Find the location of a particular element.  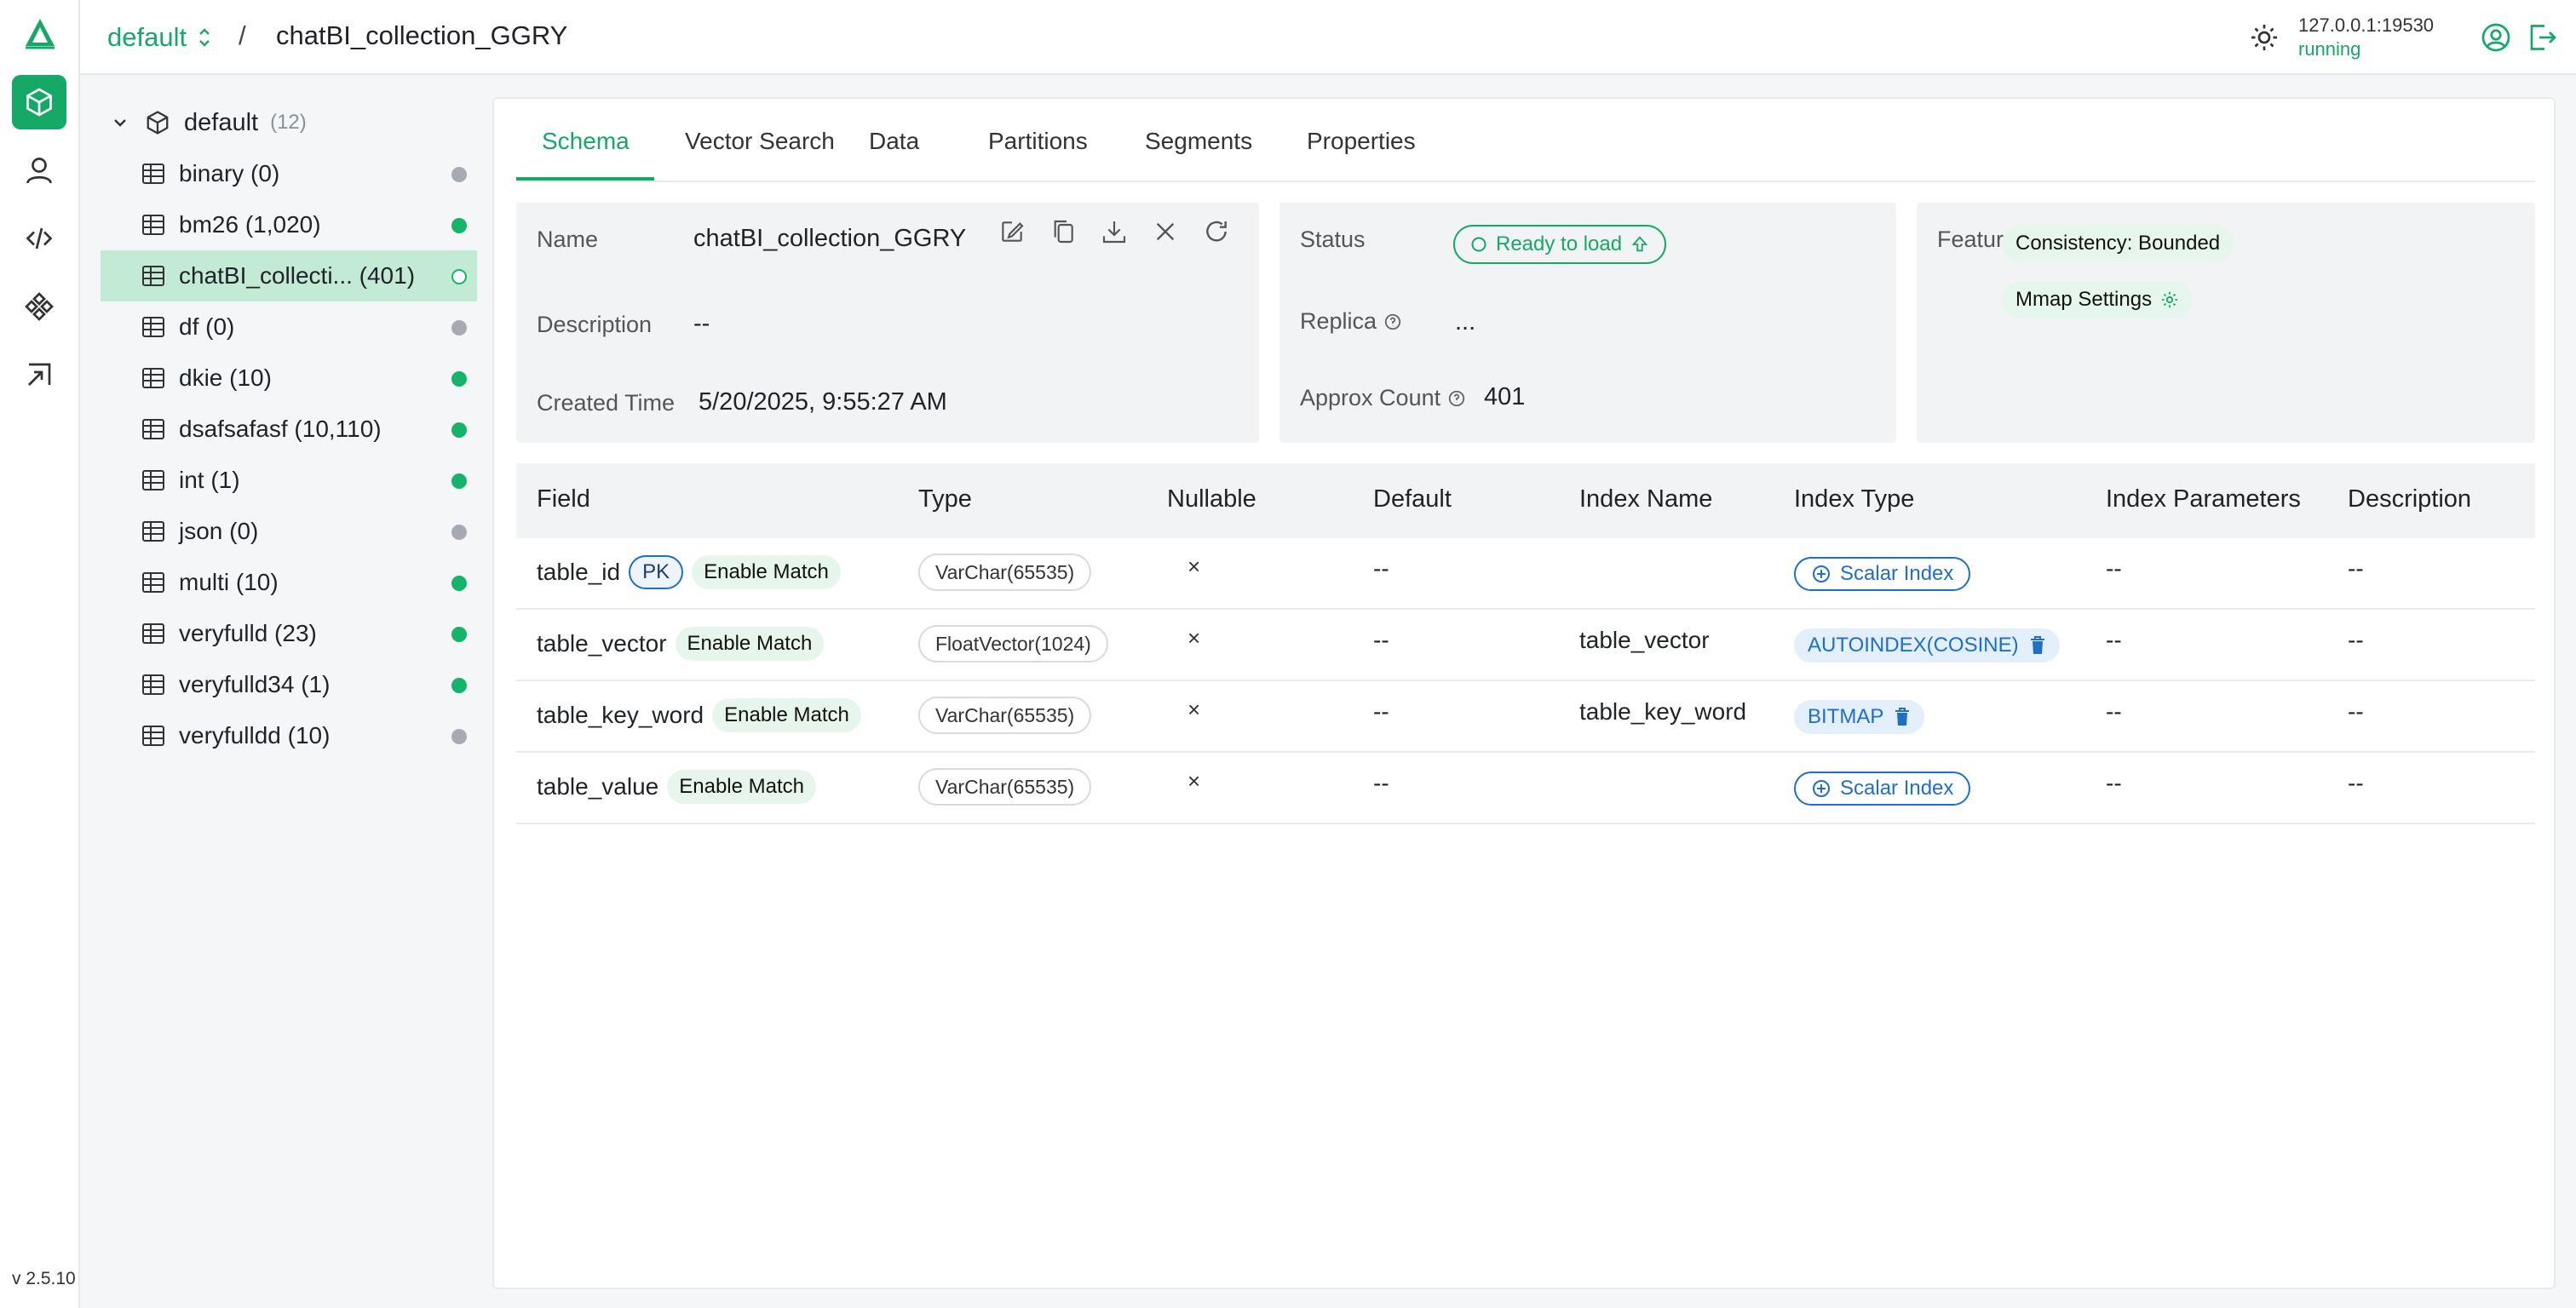

field-cell: table_id PK Enable Match is located at coordinates (689, 572).